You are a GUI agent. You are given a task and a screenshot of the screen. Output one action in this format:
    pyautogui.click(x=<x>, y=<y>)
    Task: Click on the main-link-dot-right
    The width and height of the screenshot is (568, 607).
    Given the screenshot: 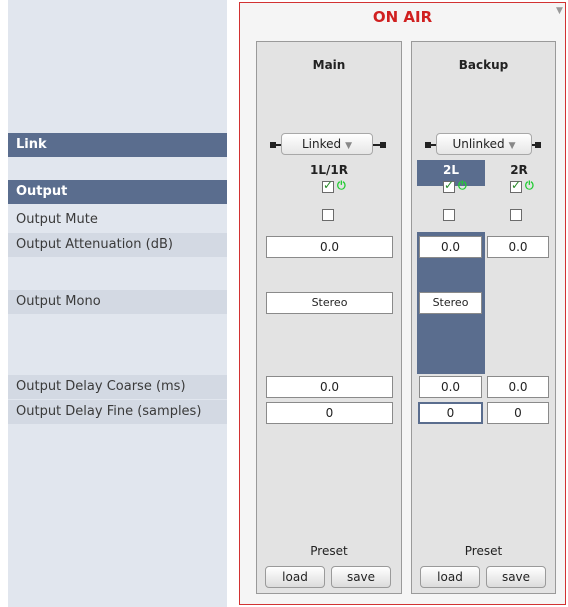 What is the action you would take?
    pyautogui.click(x=383, y=145)
    